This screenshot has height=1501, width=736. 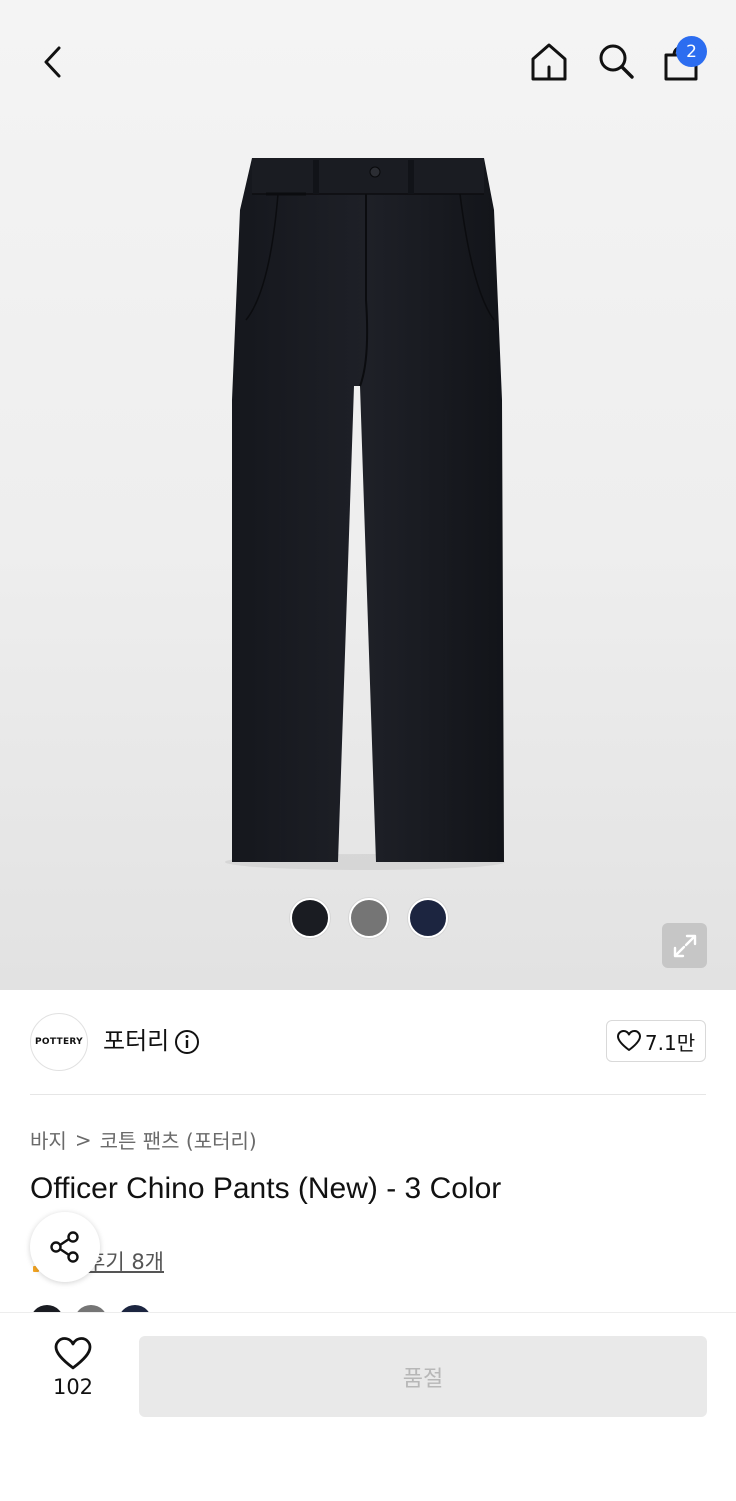 What do you see at coordinates (83, 1139) in the screenshot?
I see `chevron-right-icon: >` at bounding box center [83, 1139].